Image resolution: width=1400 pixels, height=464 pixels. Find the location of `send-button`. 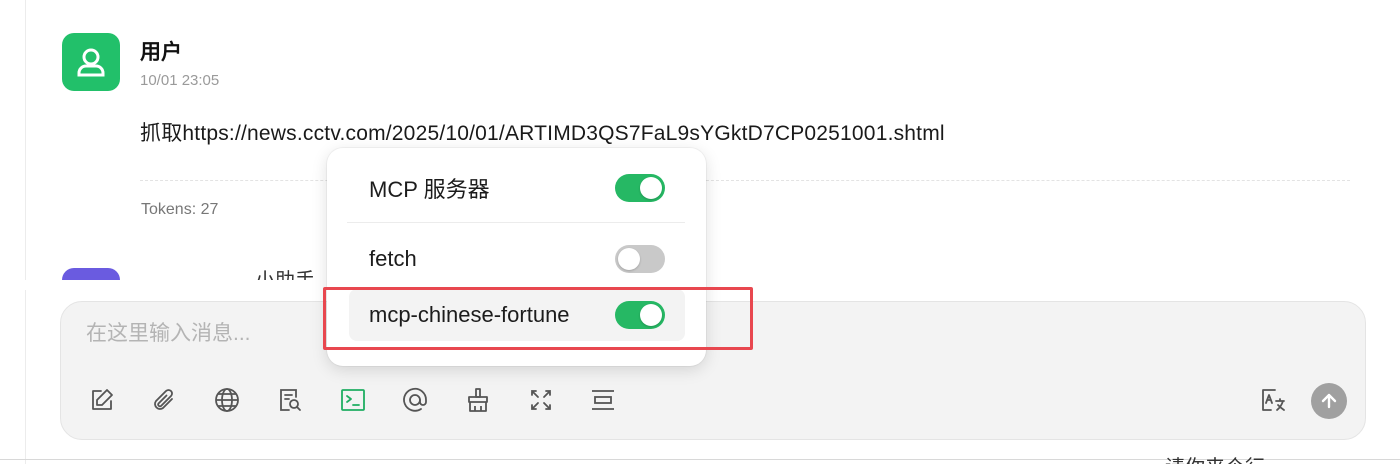

send-button is located at coordinates (1329, 401).